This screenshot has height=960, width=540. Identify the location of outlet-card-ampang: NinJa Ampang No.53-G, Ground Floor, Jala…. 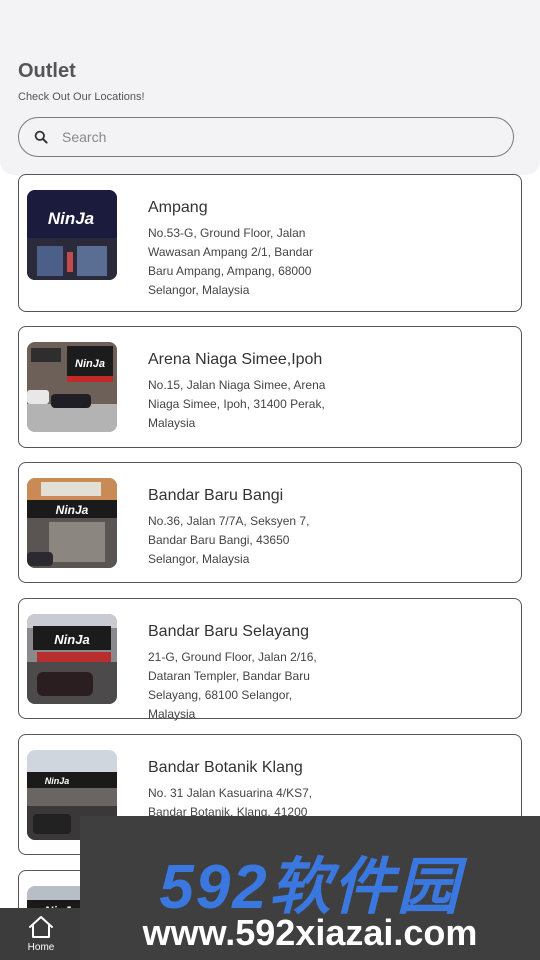
(270, 243).